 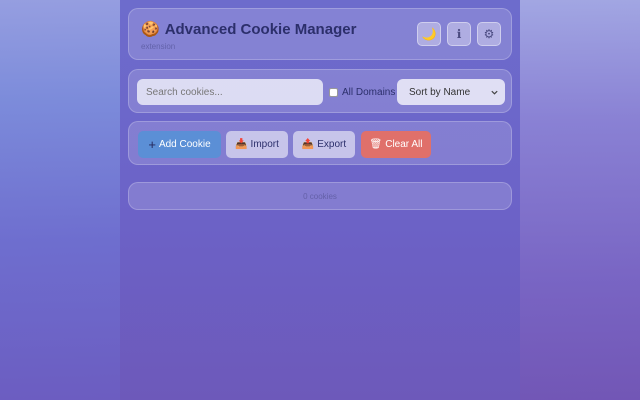 I want to click on plus-icon: +, so click(x=152, y=144).